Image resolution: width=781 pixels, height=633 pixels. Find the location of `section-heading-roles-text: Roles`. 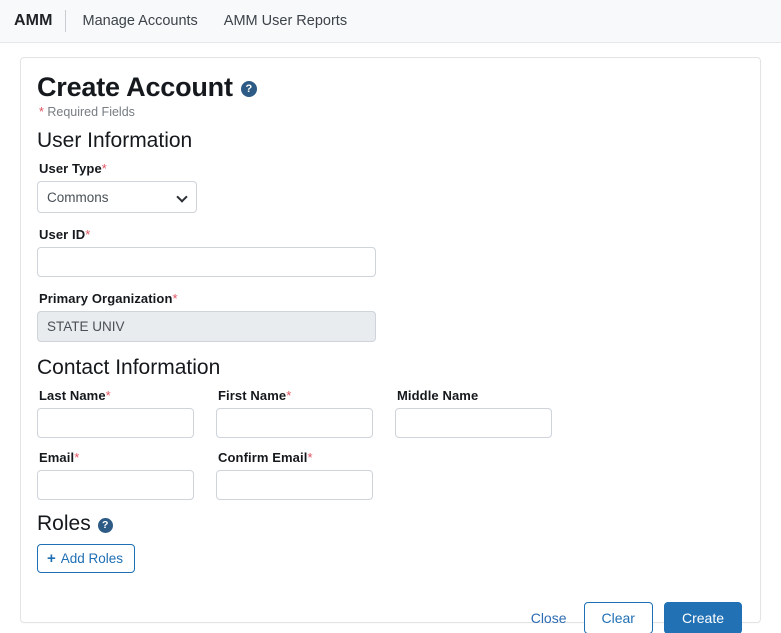

section-heading-roles-text: Roles is located at coordinates (64, 523).